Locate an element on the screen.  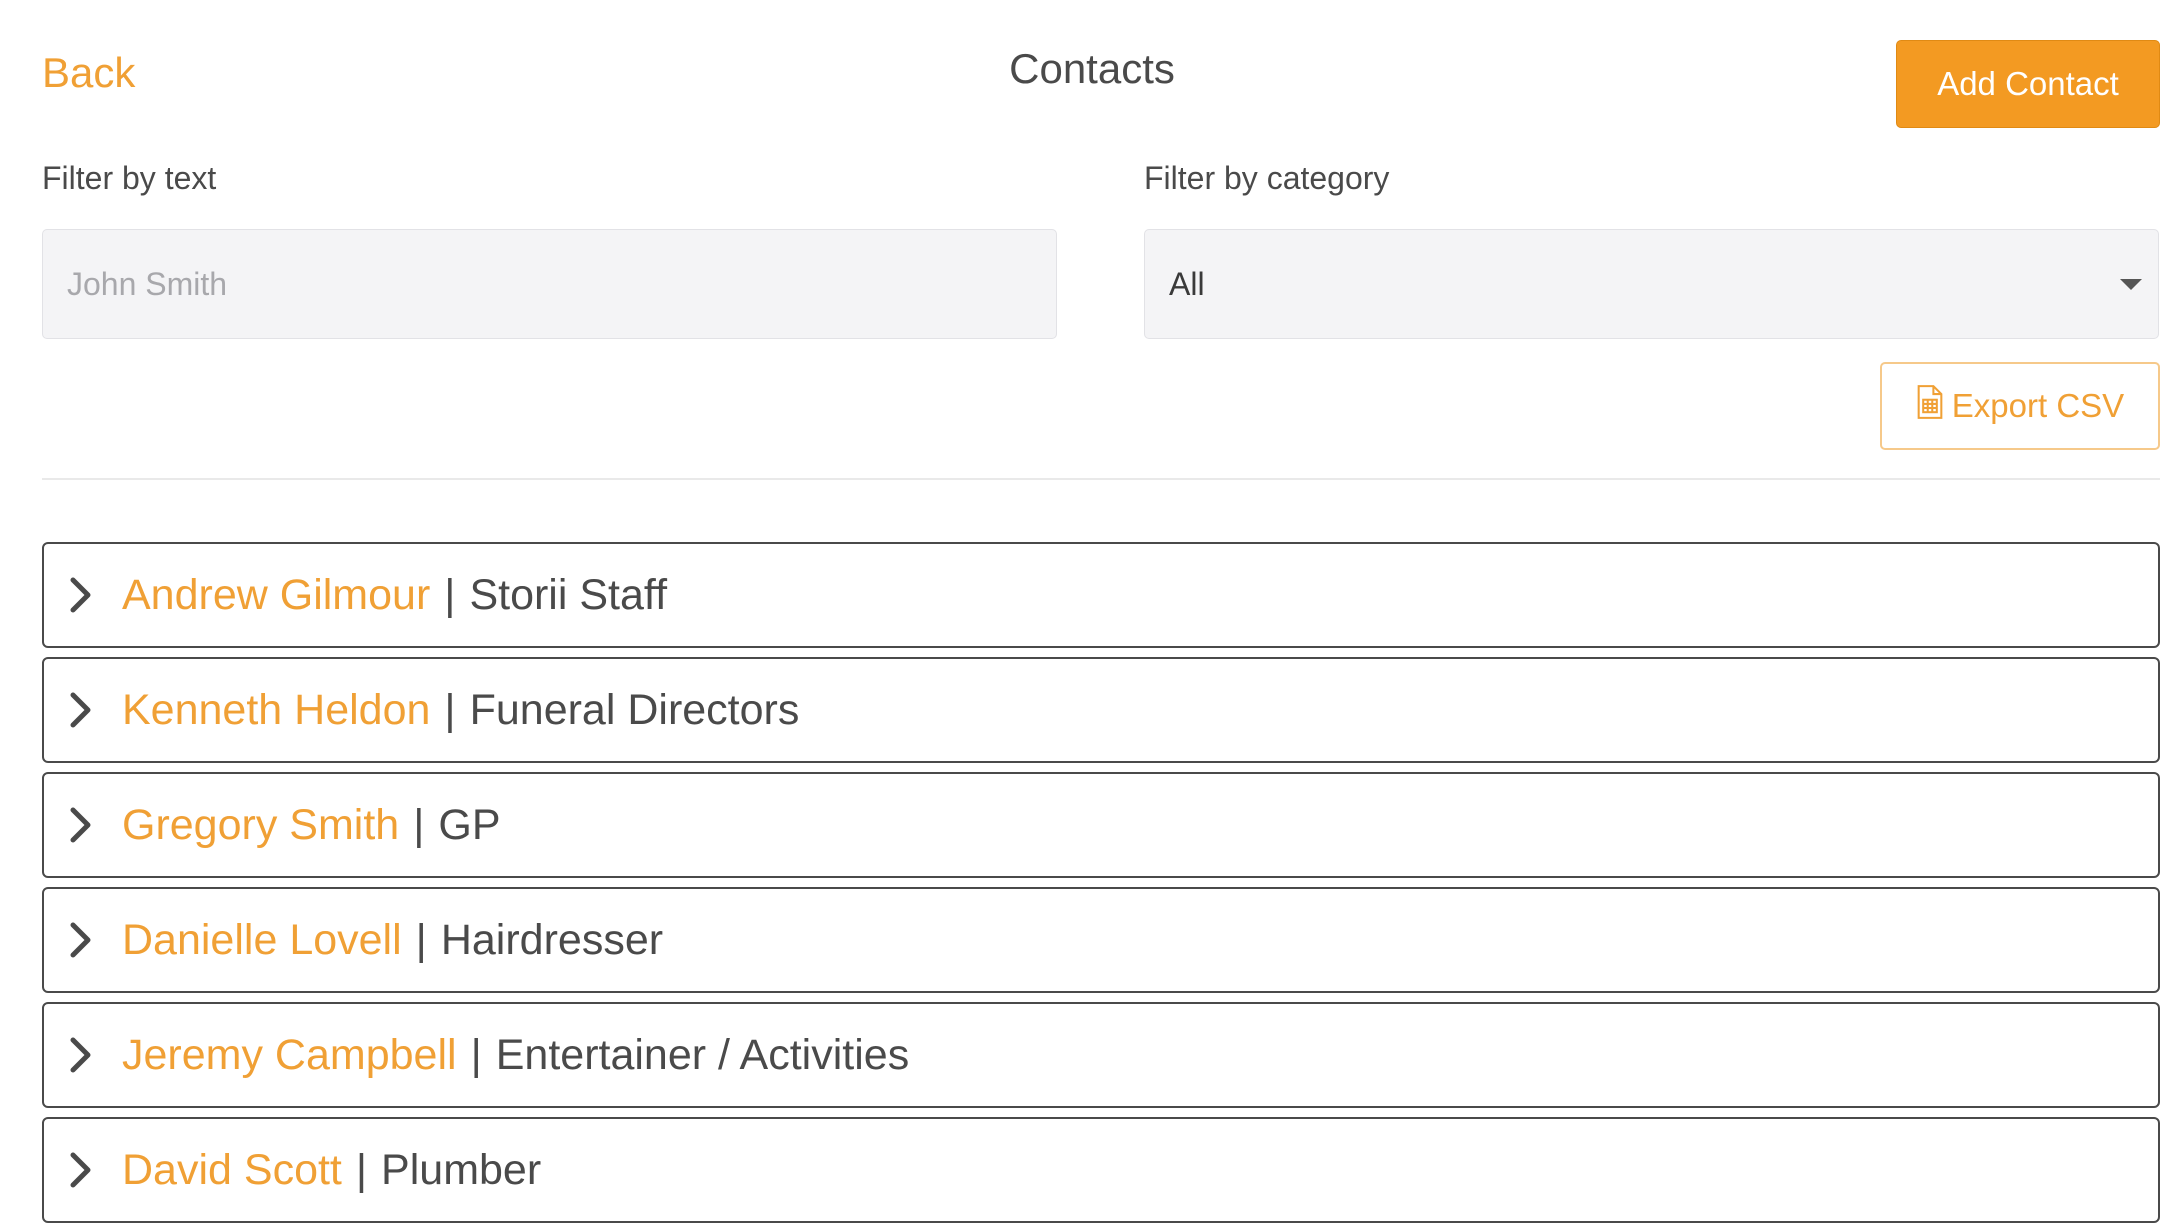
export-csv-button: Export CSV is located at coordinates (2020, 406).